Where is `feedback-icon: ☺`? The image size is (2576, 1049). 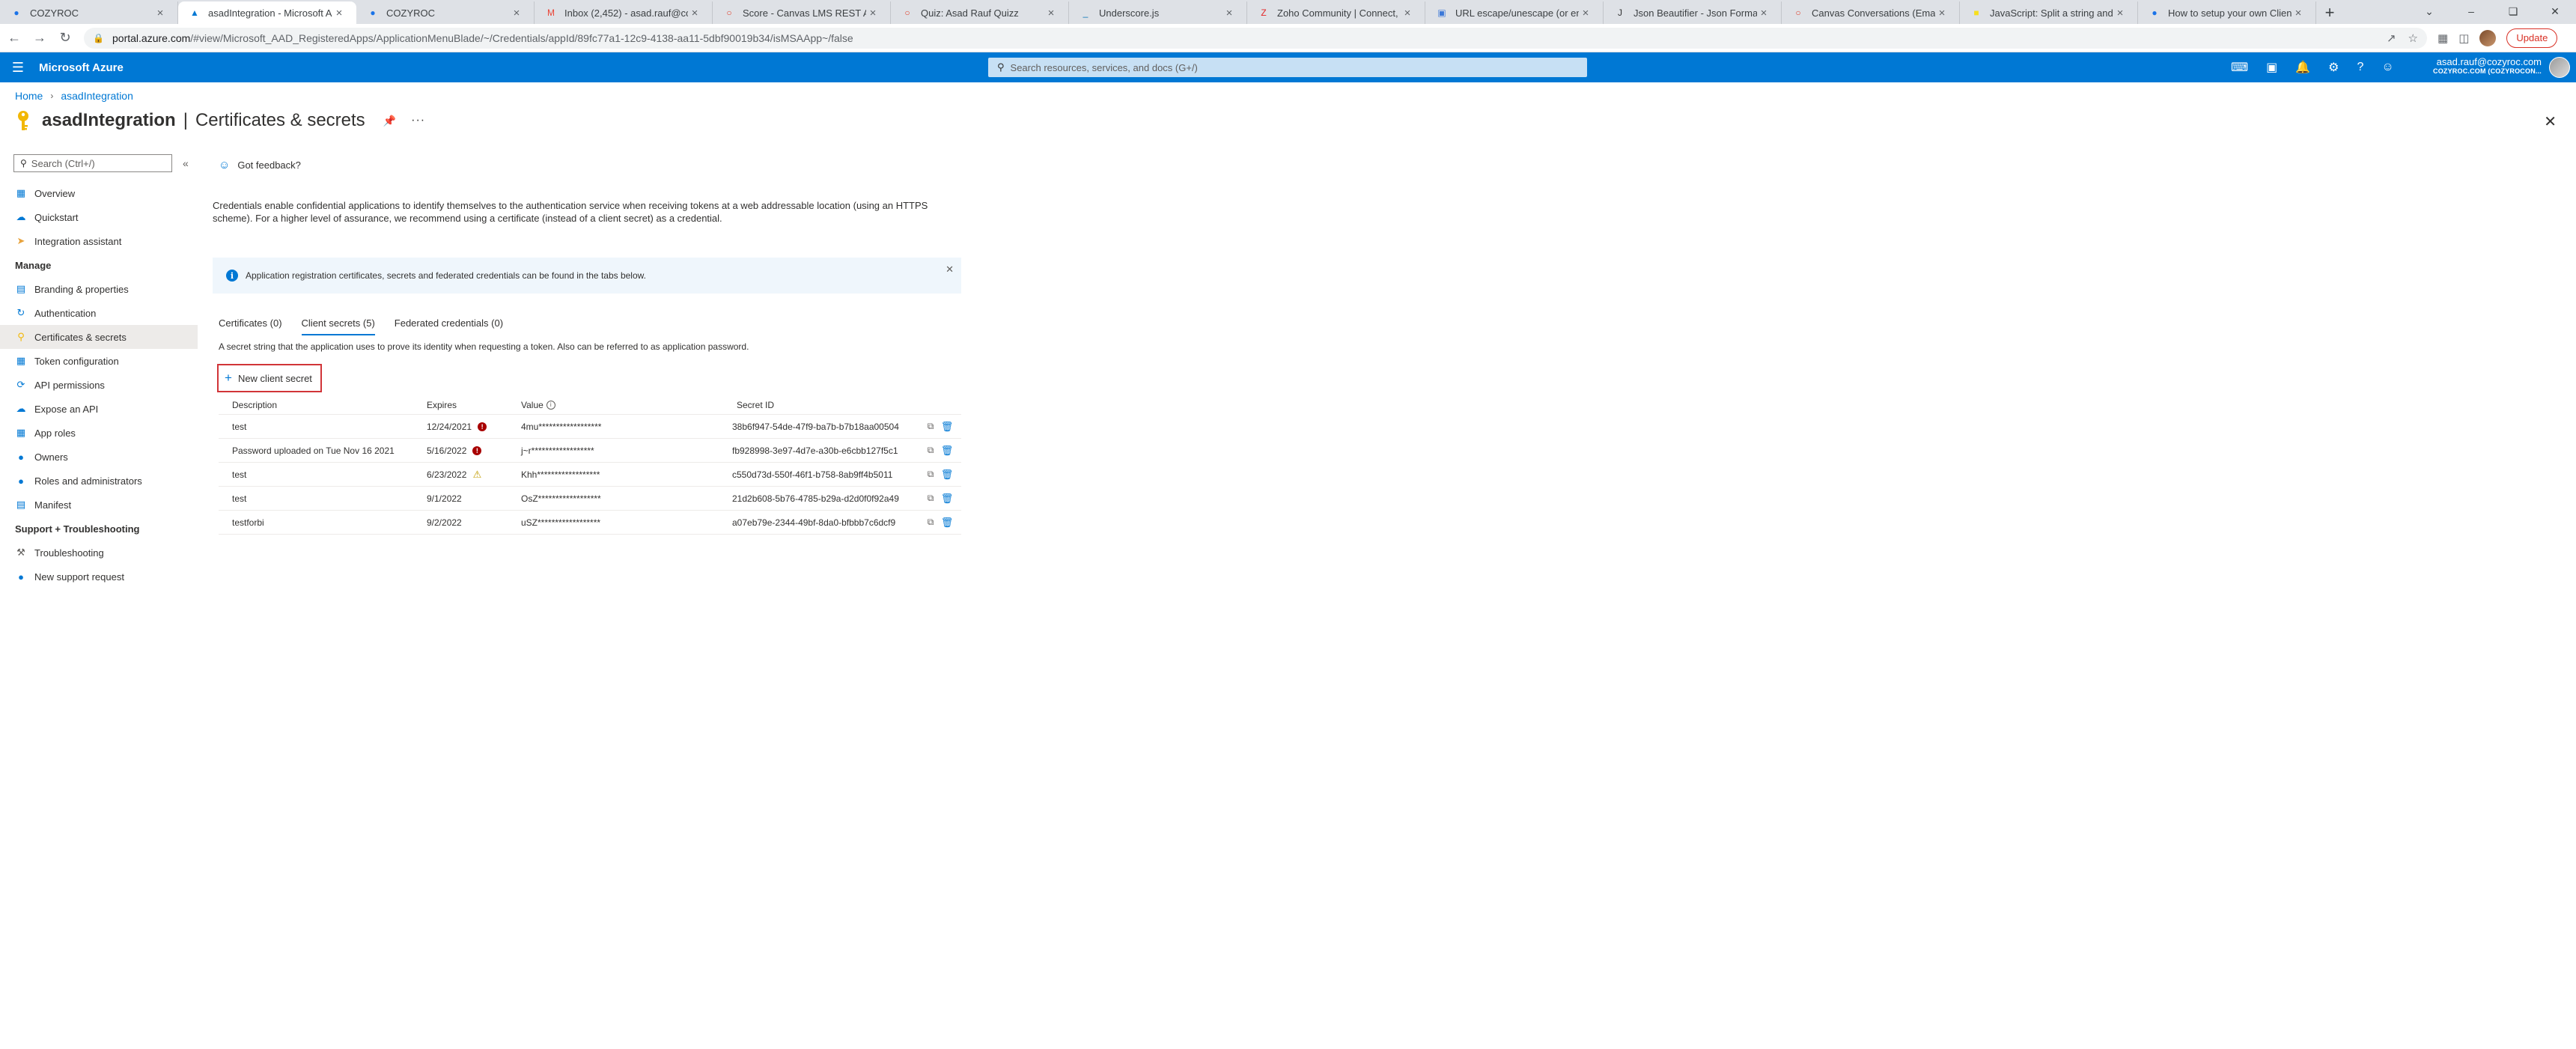 feedback-icon: ☺ is located at coordinates (2387, 67).